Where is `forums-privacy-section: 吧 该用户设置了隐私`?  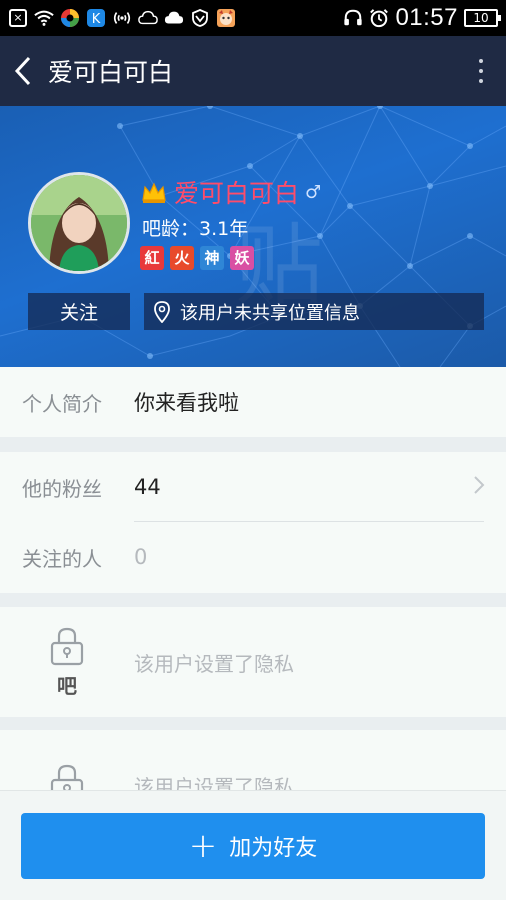
forums-privacy-section: 吧 该用户设置了隐私 is located at coordinates (253, 662).